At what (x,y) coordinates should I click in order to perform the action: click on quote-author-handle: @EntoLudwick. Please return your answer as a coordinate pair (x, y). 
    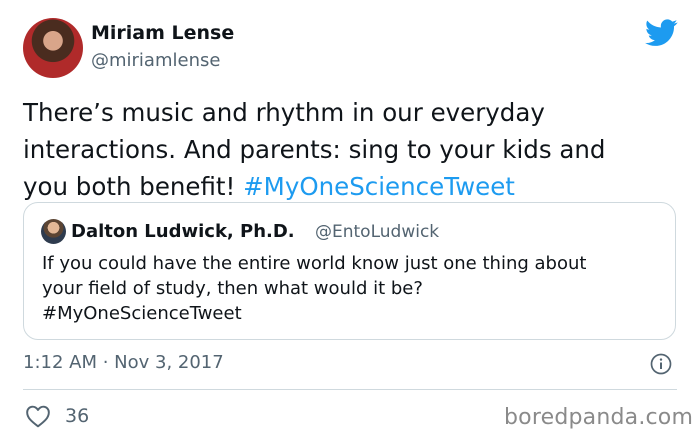
    Looking at the image, I should click on (377, 232).